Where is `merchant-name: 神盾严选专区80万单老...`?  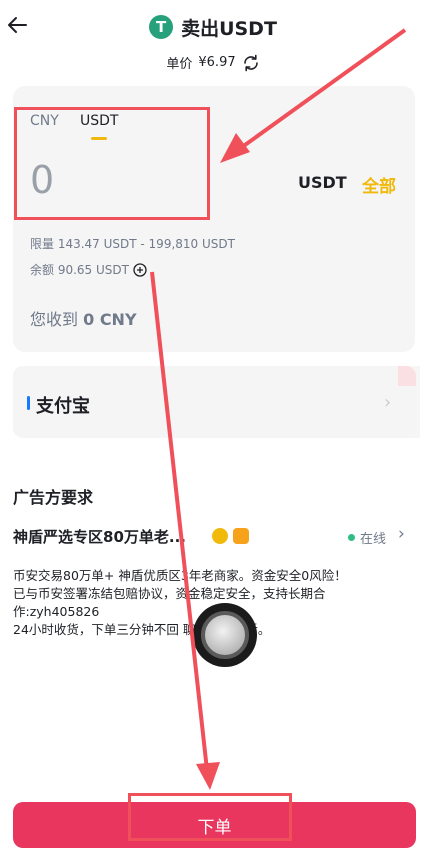 merchant-name: 神盾严选专区80万单老... is located at coordinates (99, 536).